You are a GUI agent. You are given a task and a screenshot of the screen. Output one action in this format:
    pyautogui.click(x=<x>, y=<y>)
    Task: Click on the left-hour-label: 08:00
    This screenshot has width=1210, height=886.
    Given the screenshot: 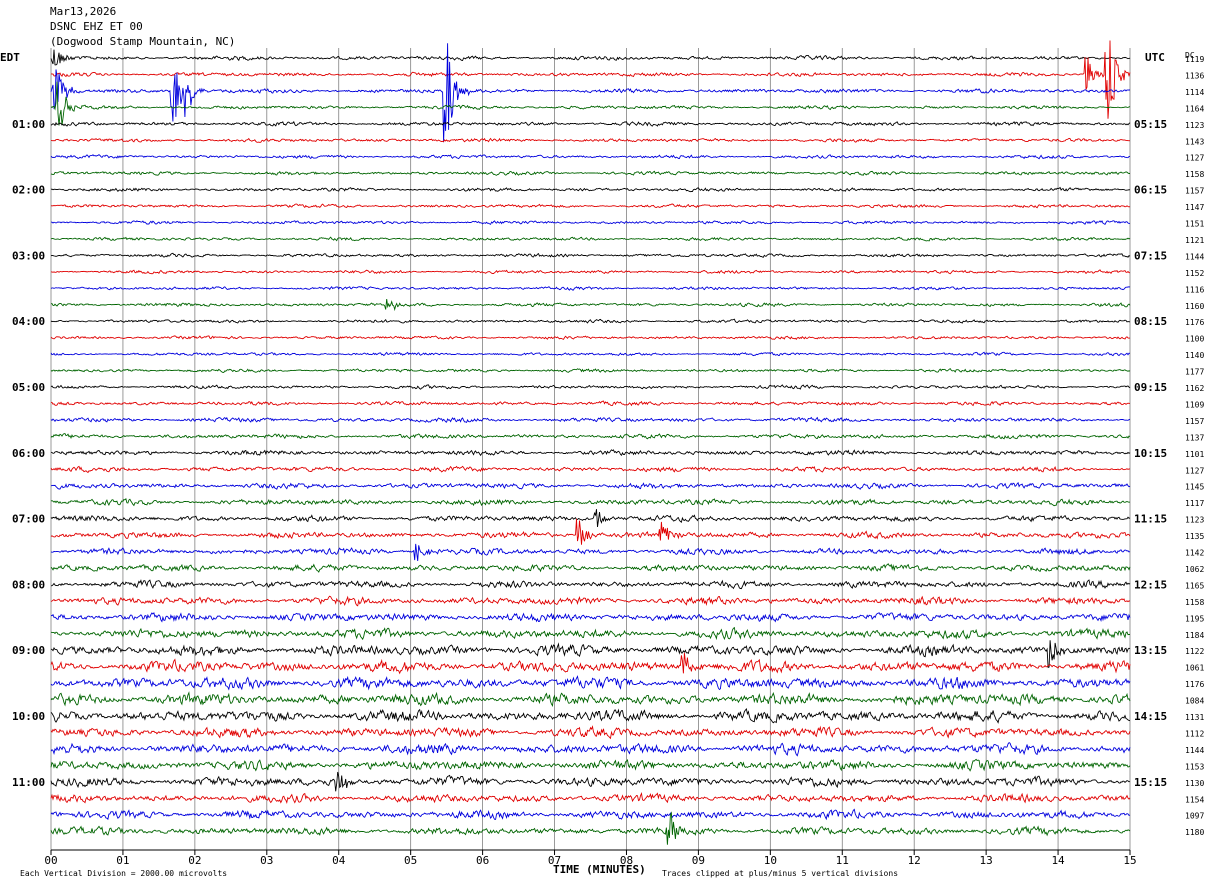 What is the action you would take?
    pyautogui.click(x=28, y=584)
    